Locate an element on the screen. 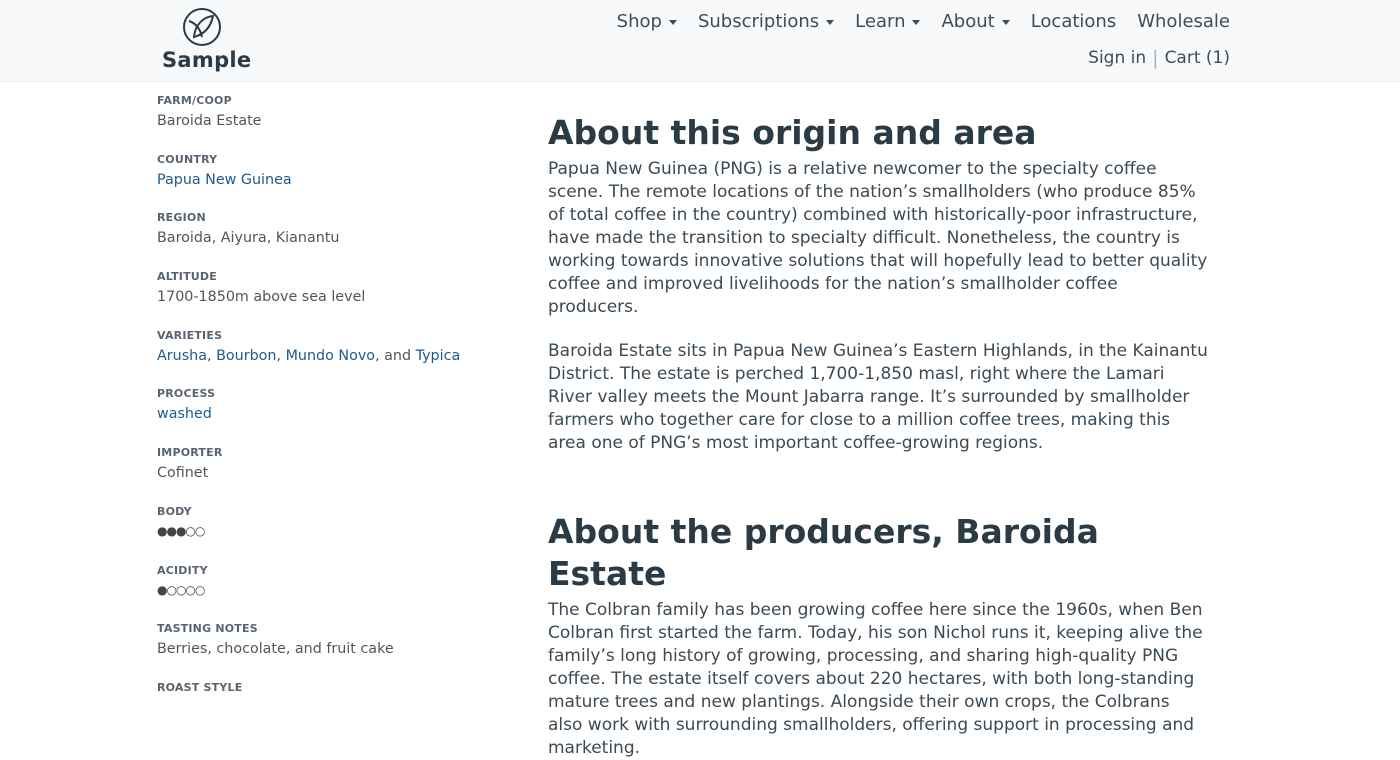 The width and height of the screenshot is (1400, 760). nav-wholesale: Wholesale is located at coordinates (1183, 21).